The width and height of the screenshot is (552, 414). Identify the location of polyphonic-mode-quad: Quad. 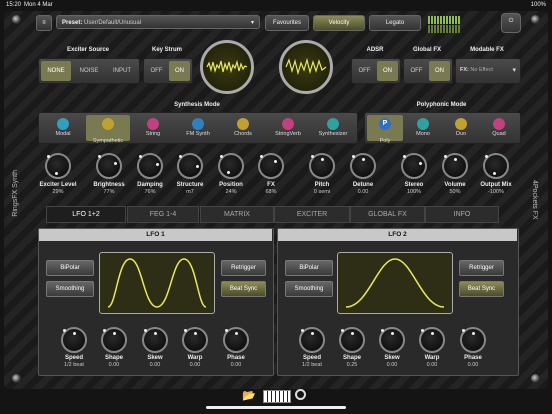
(499, 128).